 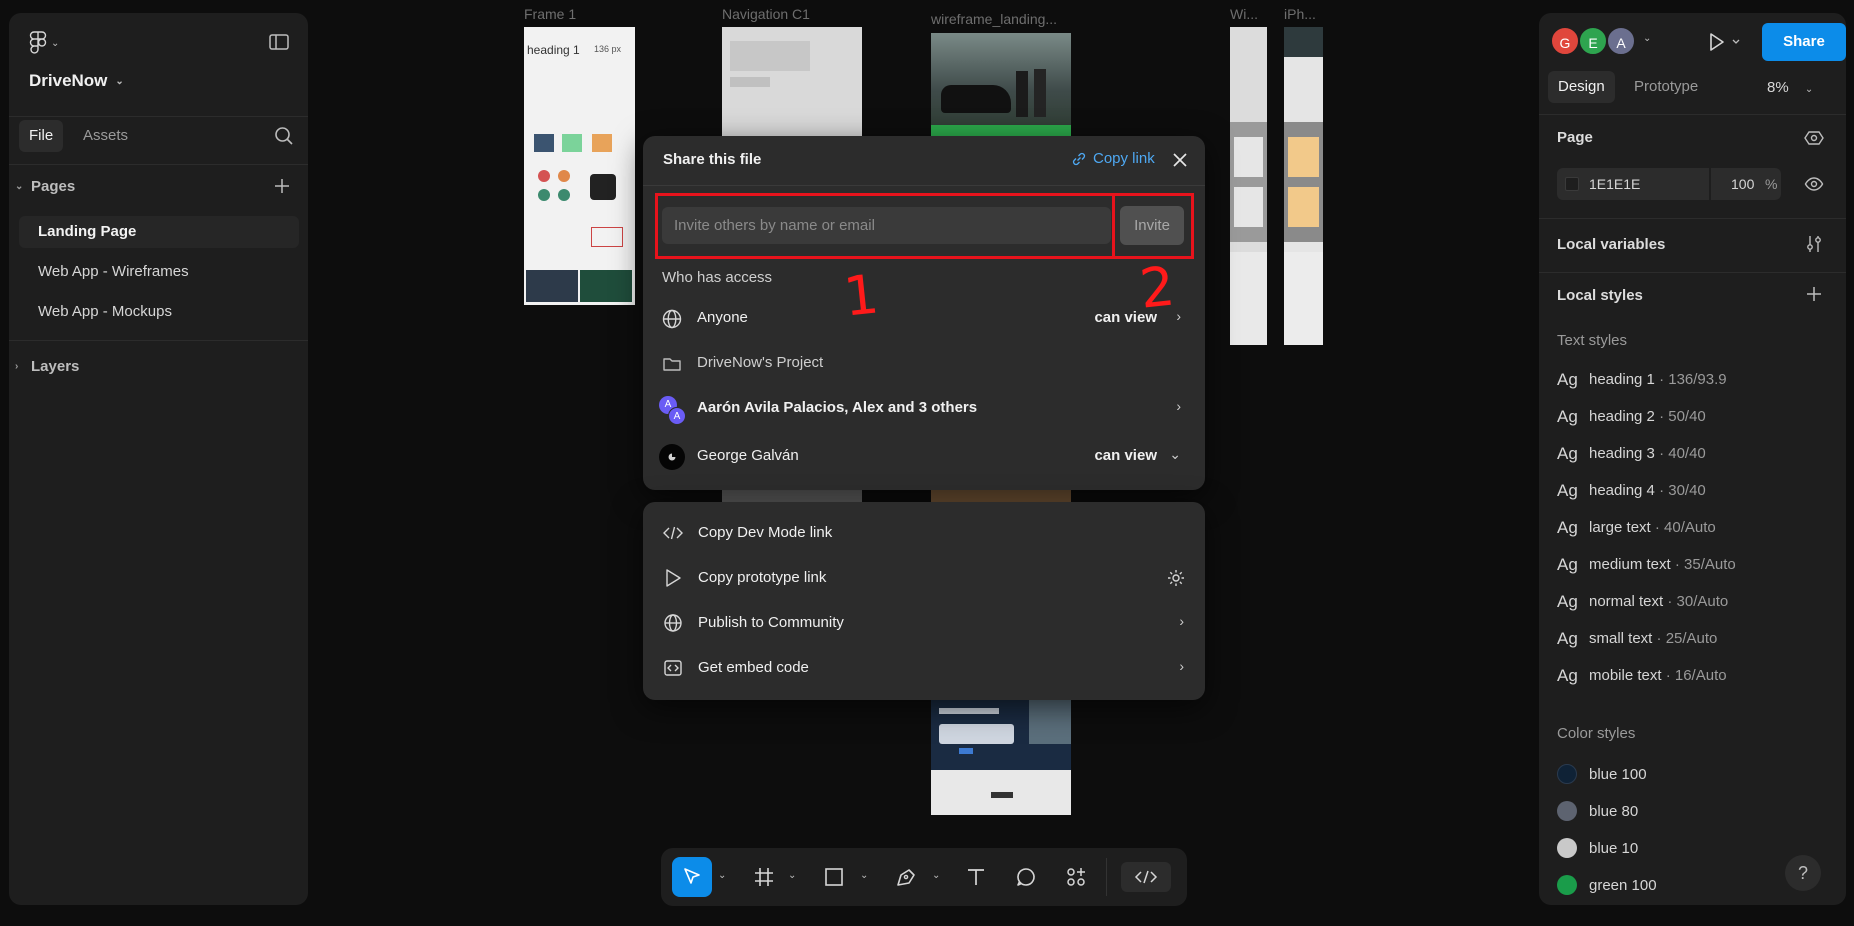 What do you see at coordinates (45, 186) in the screenshot?
I see `pages-section-toggle: ⌄ Pages` at bounding box center [45, 186].